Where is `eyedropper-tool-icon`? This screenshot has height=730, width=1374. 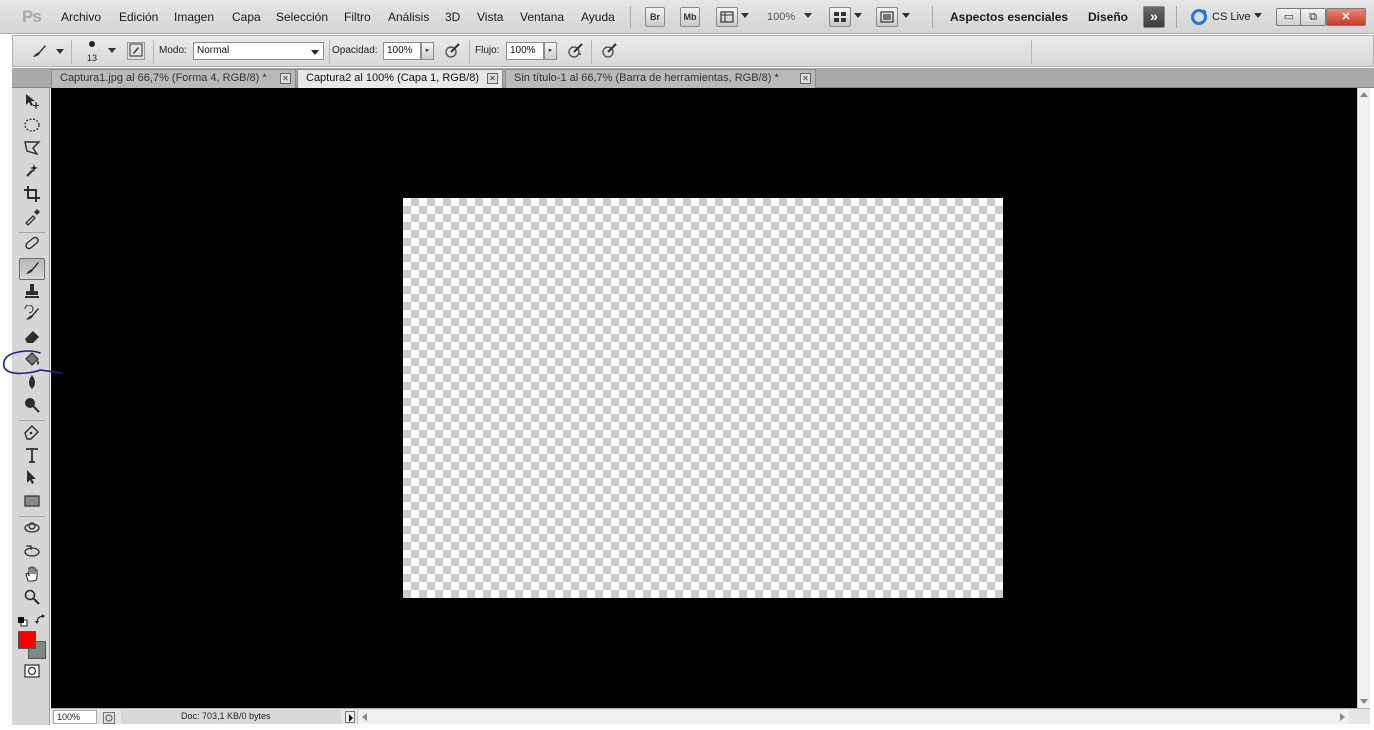 eyedropper-tool-icon is located at coordinates (32, 219).